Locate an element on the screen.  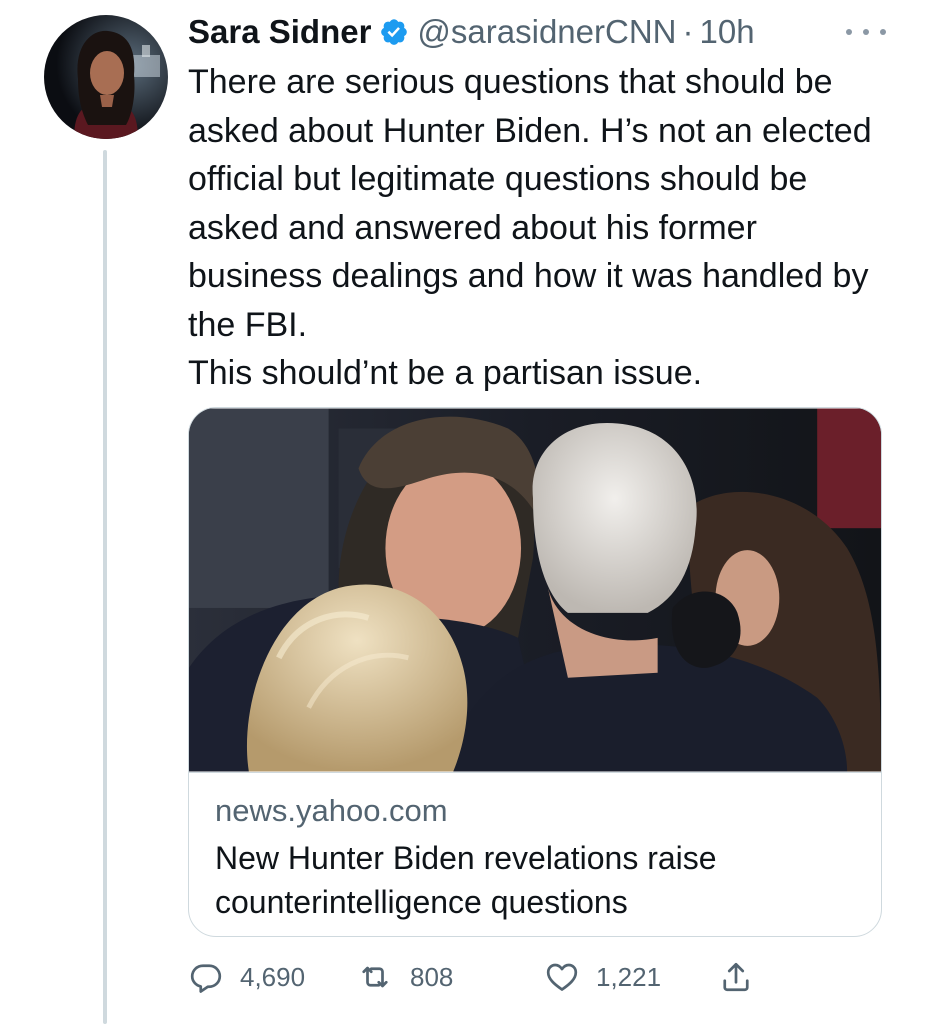
retweet-button: 808 is located at coordinates (404, 977).